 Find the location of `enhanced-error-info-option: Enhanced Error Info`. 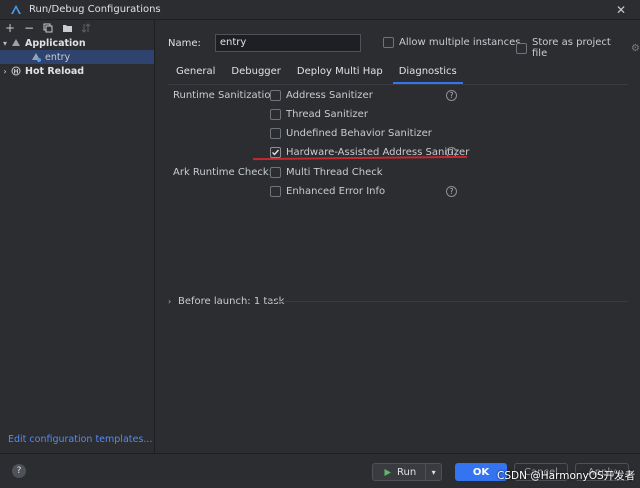

enhanced-error-info-option: Enhanced Error Info is located at coordinates (327, 191).